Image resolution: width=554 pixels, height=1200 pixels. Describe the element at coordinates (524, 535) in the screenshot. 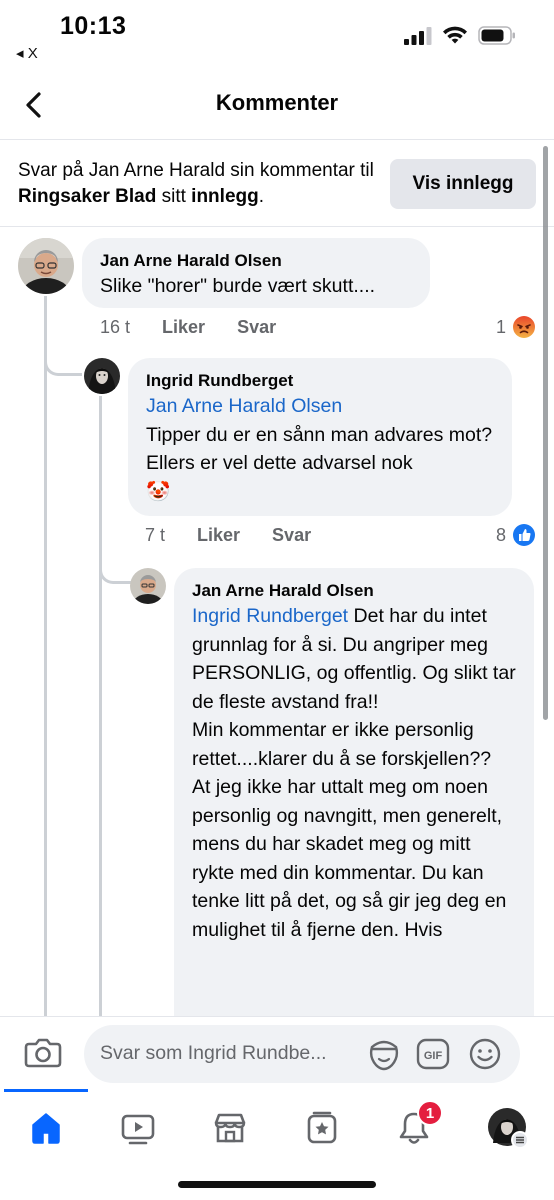

I see `thumbs-up-icon` at that location.